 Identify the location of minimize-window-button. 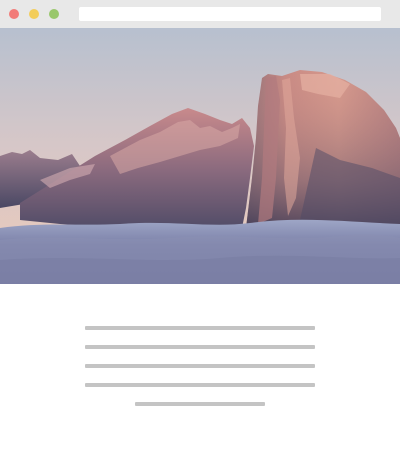
(34, 14).